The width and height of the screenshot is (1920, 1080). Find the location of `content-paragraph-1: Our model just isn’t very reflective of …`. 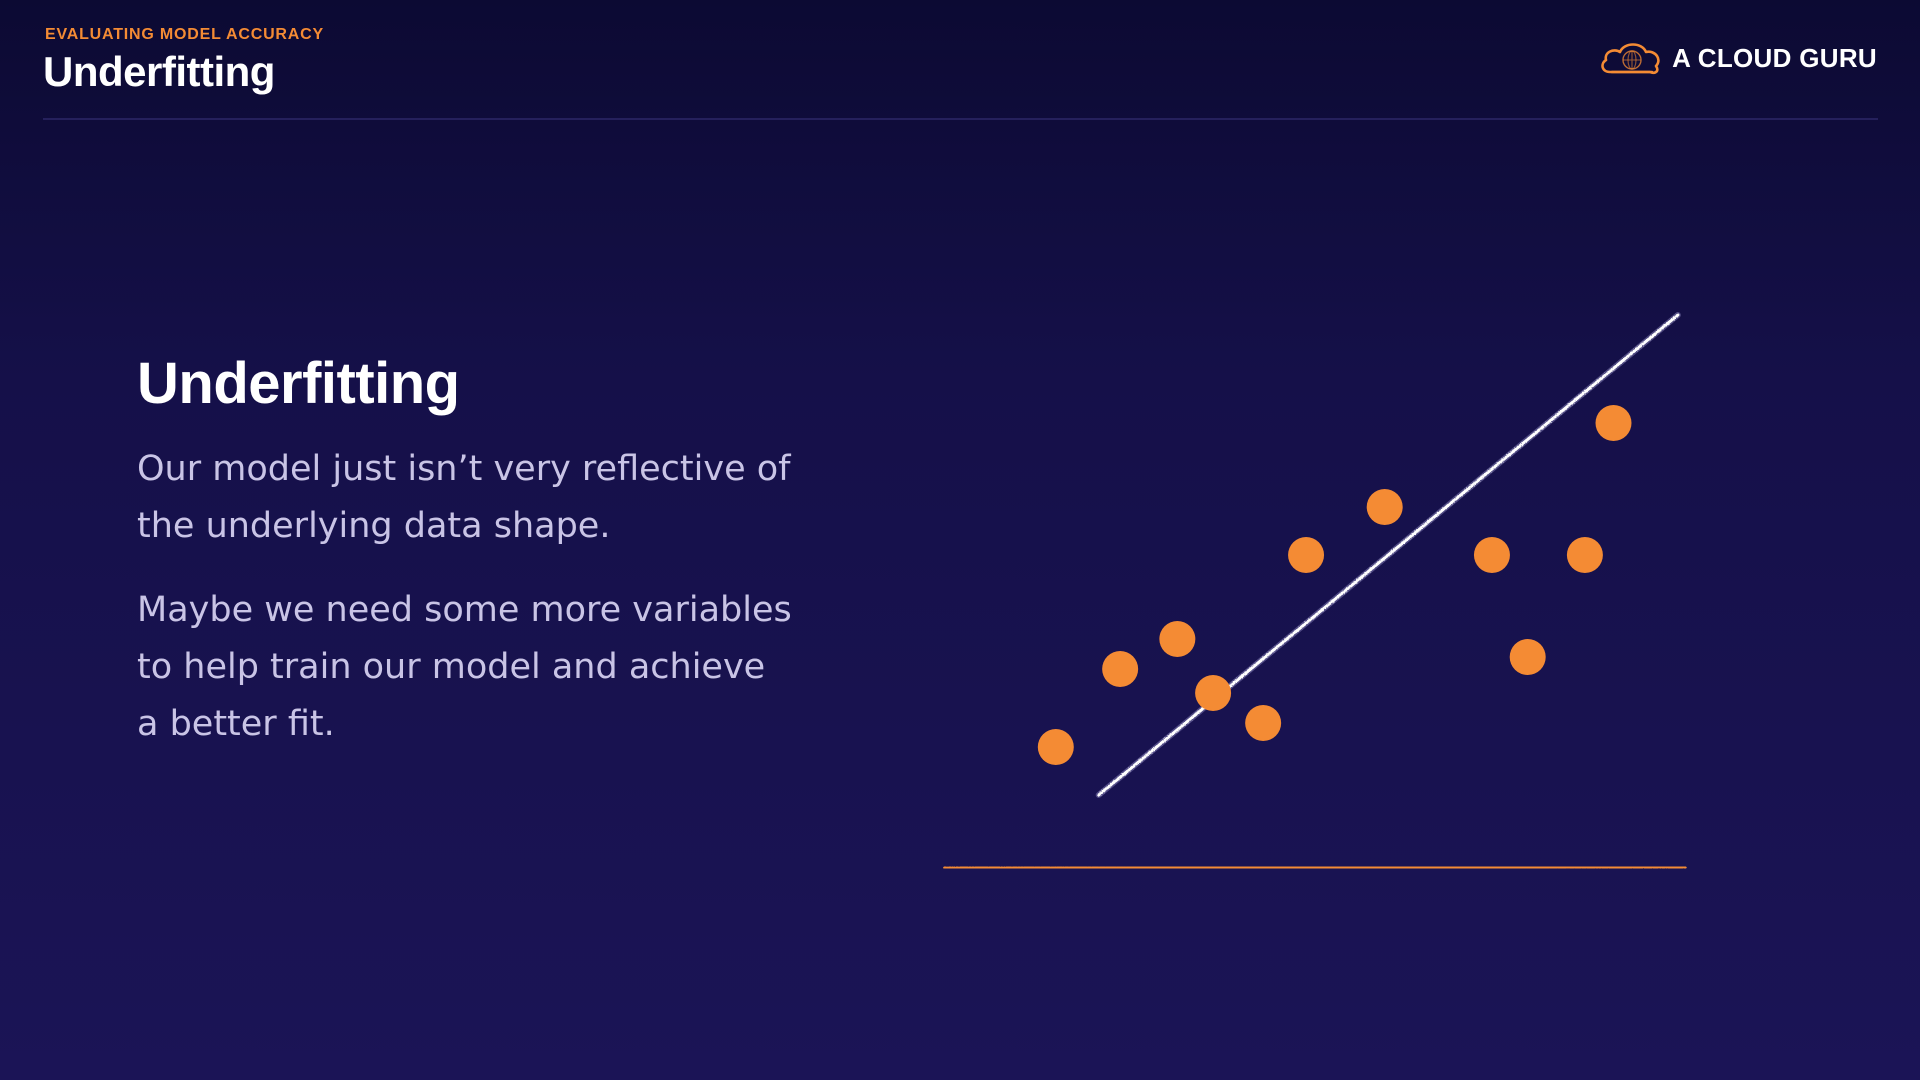

content-paragraph-1: Our model just isn’t very reflective of … is located at coordinates (464, 497).